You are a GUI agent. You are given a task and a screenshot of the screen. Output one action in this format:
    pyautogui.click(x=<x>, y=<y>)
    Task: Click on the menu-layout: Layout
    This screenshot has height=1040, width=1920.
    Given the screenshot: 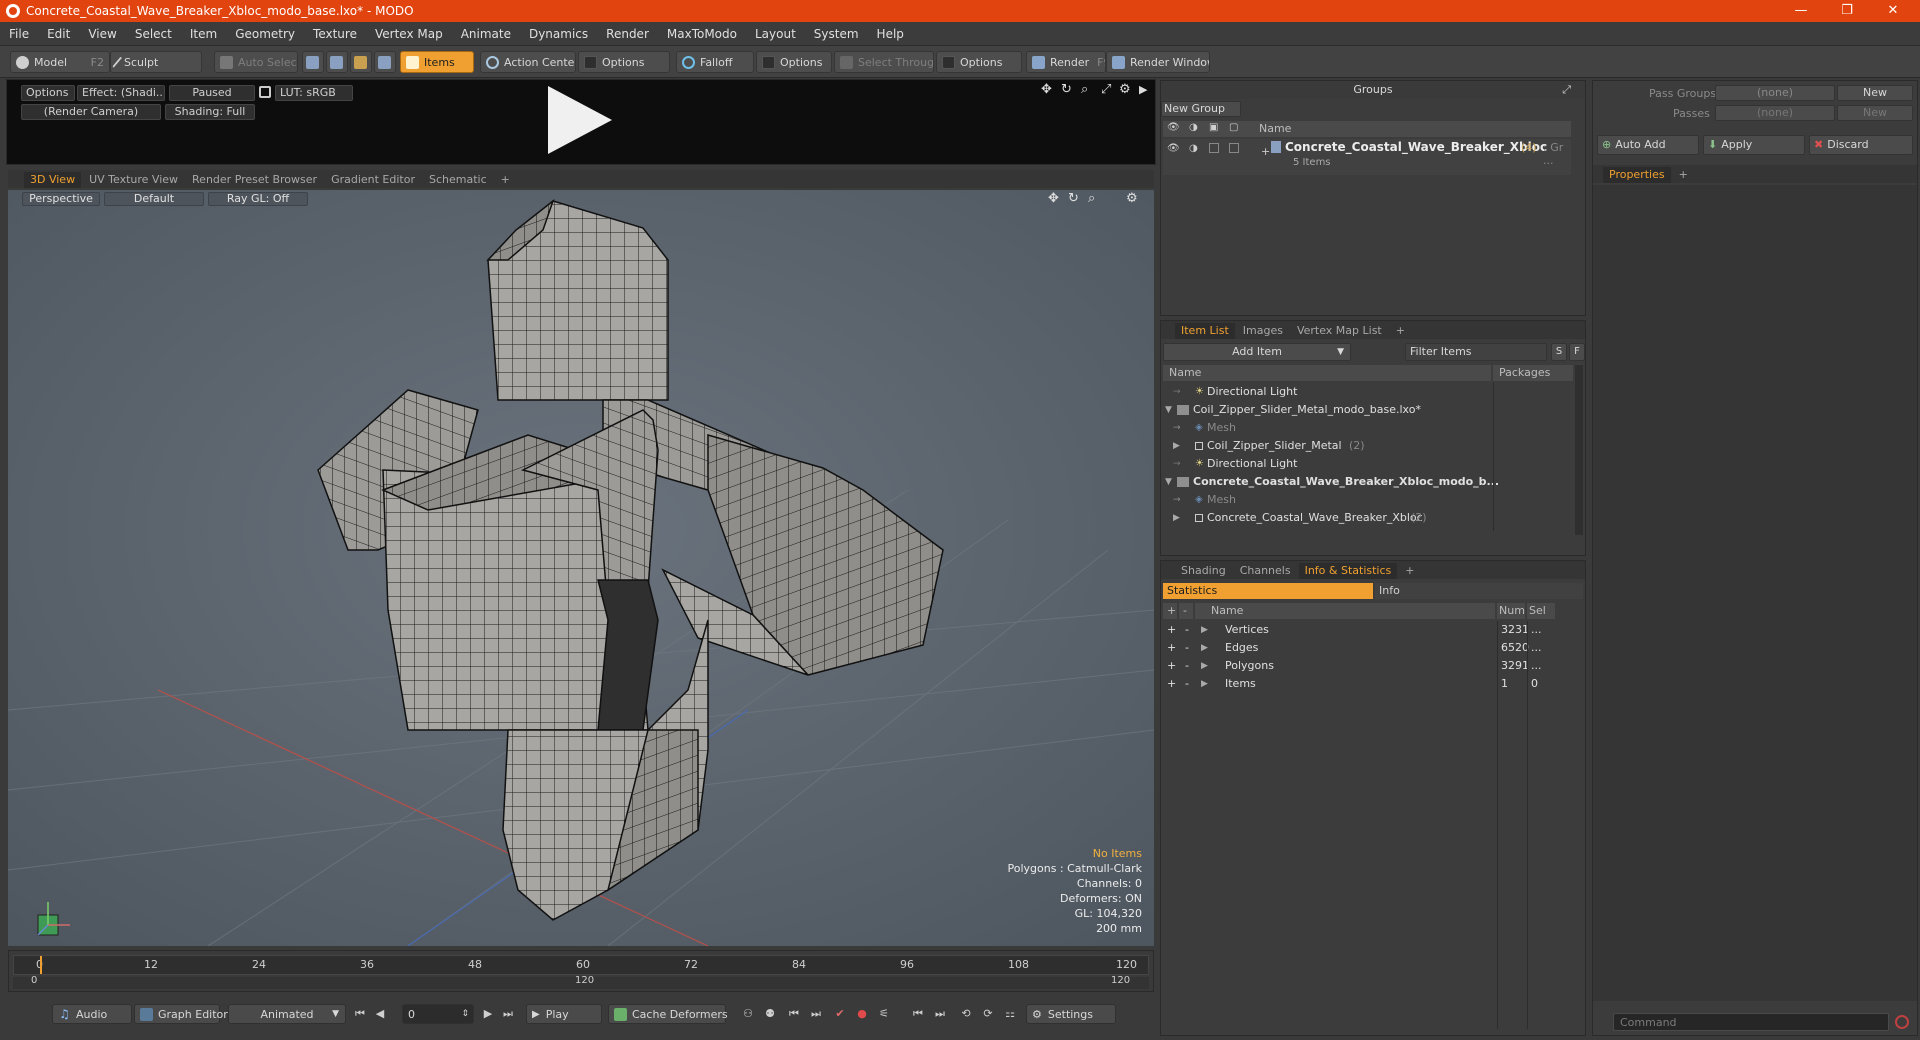 What is the action you would take?
    pyautogui.click(x=775, y=34)
    